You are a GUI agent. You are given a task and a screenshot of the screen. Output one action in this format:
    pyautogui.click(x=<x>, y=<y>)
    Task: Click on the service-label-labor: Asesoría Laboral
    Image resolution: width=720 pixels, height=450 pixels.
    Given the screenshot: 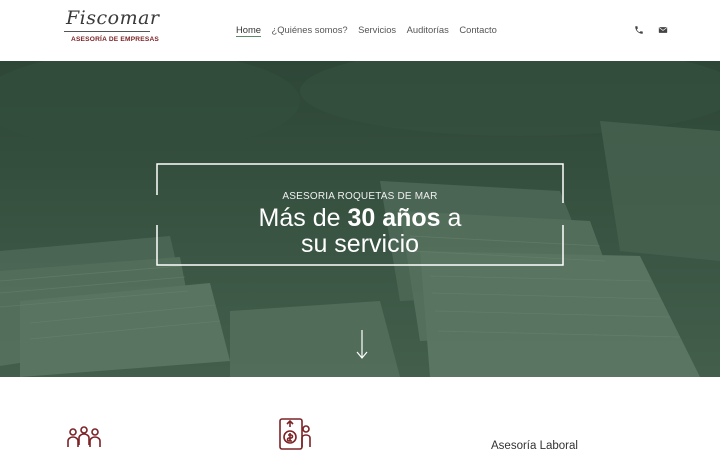 What is the action you would take?
    pyautogui.click(x=534, y=445)
    